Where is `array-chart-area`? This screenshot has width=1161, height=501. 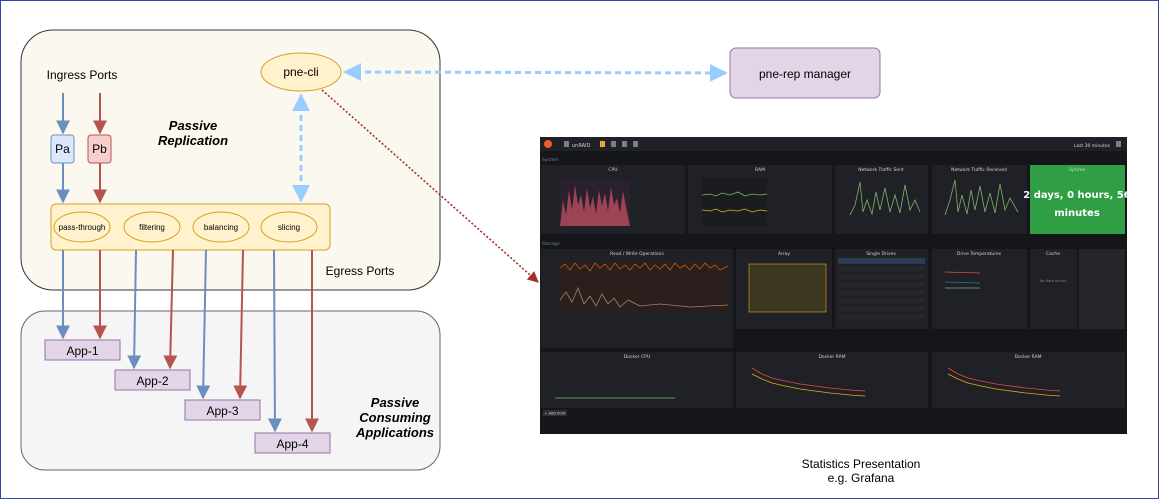 array-chart-area is located at coordinates (787, 288).